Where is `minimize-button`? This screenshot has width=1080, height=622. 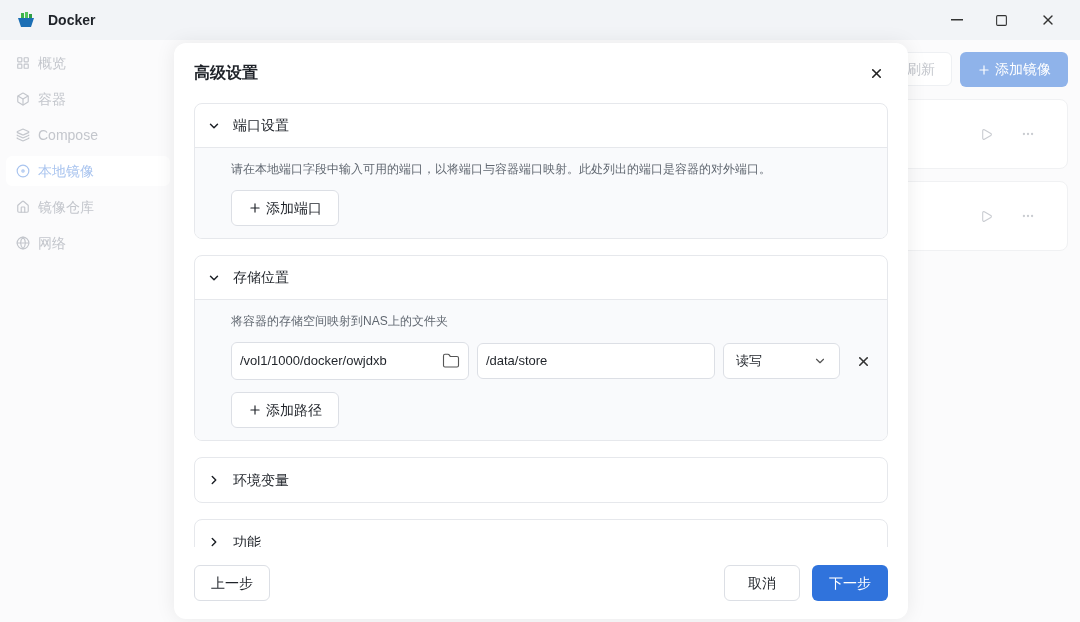 minimize-button is located at coordinates (957, 20).